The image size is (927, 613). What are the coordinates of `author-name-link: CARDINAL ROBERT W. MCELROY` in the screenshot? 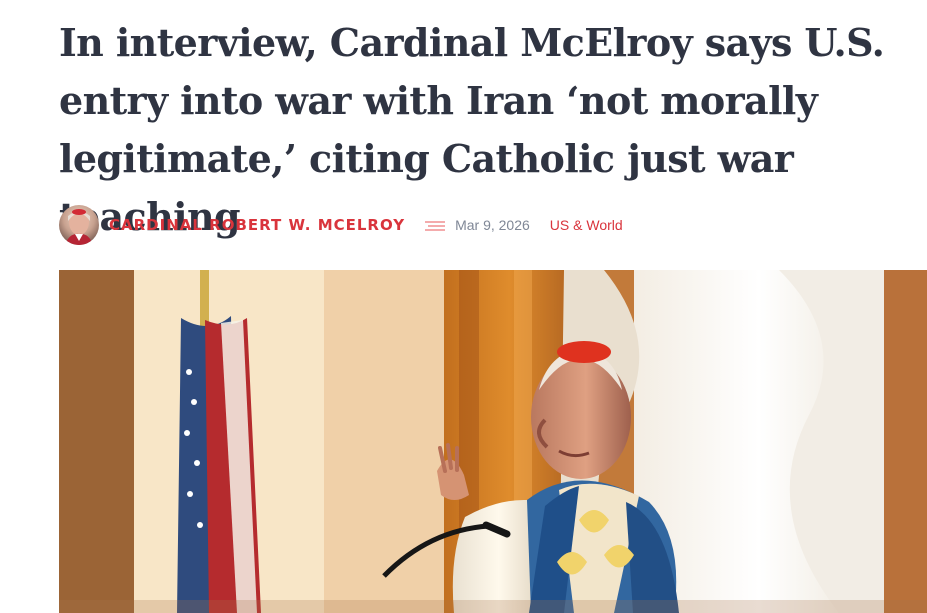 It's located at (257, 225).